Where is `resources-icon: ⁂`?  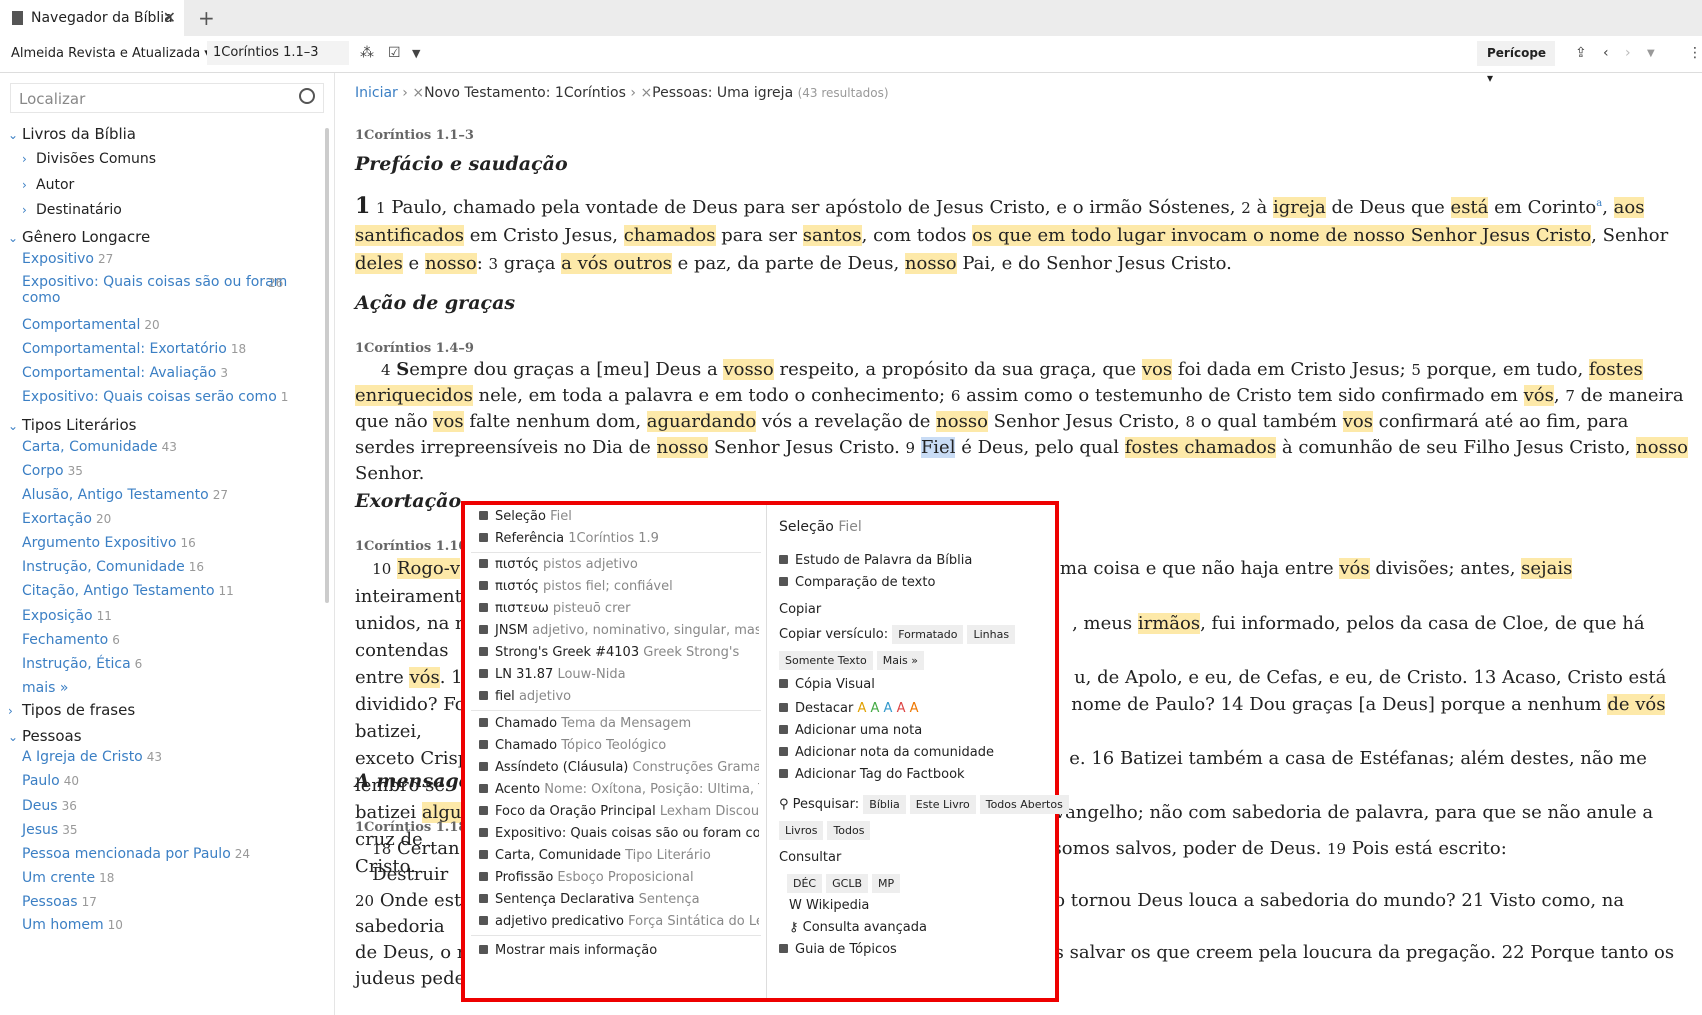 resources-icon: ⁂ is located at coordinates (367, 53).